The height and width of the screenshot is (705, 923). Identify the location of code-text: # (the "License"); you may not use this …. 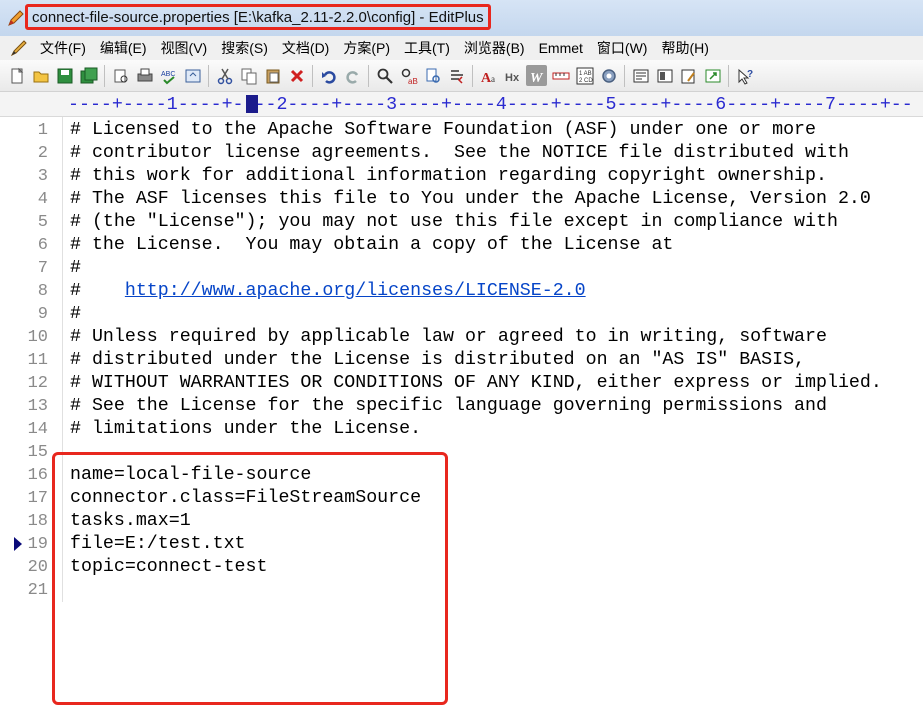
(454, 222).